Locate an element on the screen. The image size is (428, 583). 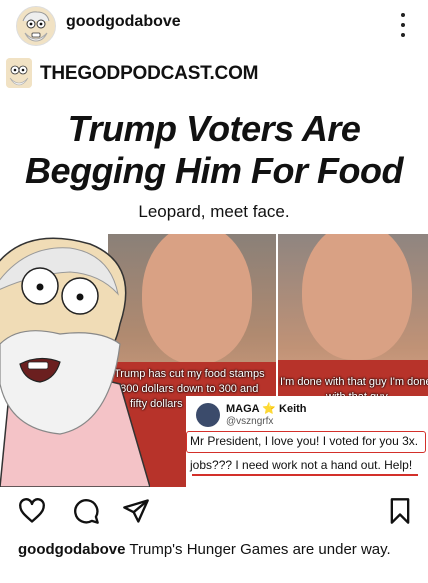
brand-name: THEGODPODCAST.COM is located at coordinates (149, 73).